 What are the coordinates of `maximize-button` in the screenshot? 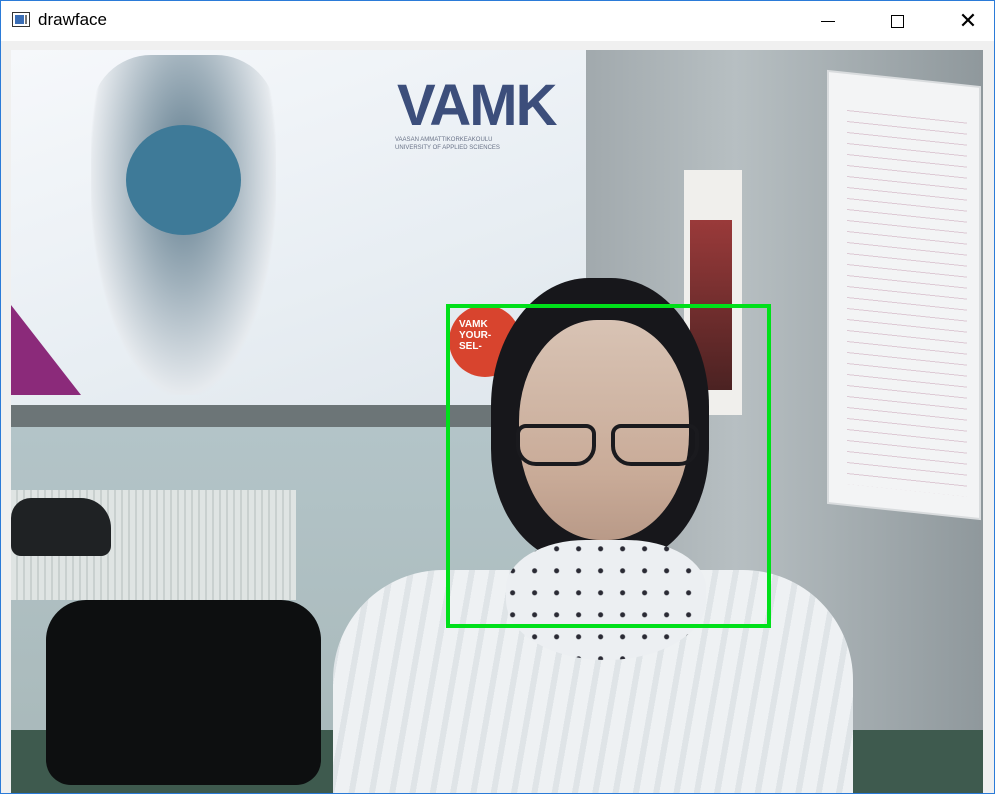 It's located at (897, 21).